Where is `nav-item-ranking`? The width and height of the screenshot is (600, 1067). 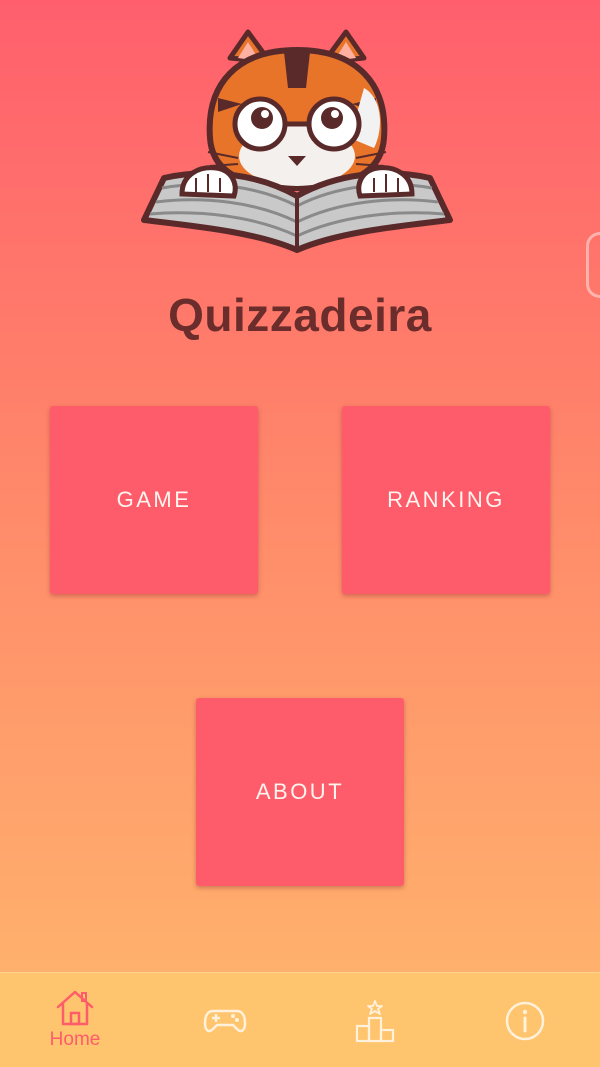
nav-item-ranking is located at coordinates (375, 1020).